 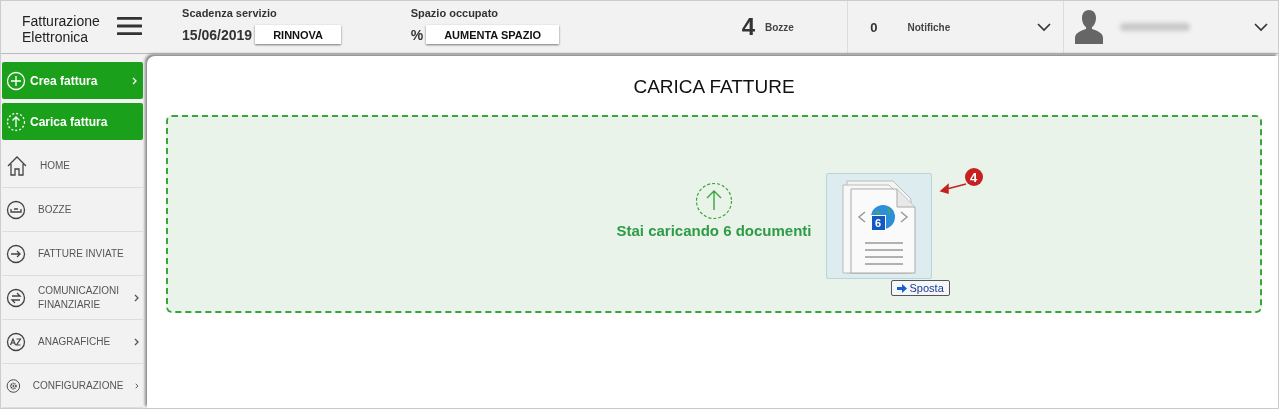 I want to click on sidebar-item: CONFIGURAZIONE, so click(x=72, y=386).